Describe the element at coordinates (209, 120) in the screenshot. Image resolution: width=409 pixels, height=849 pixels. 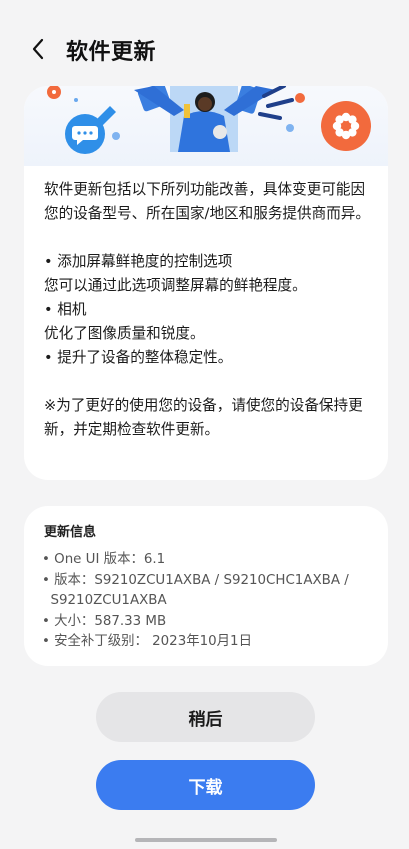
I see `illustration-graphic` at that location.